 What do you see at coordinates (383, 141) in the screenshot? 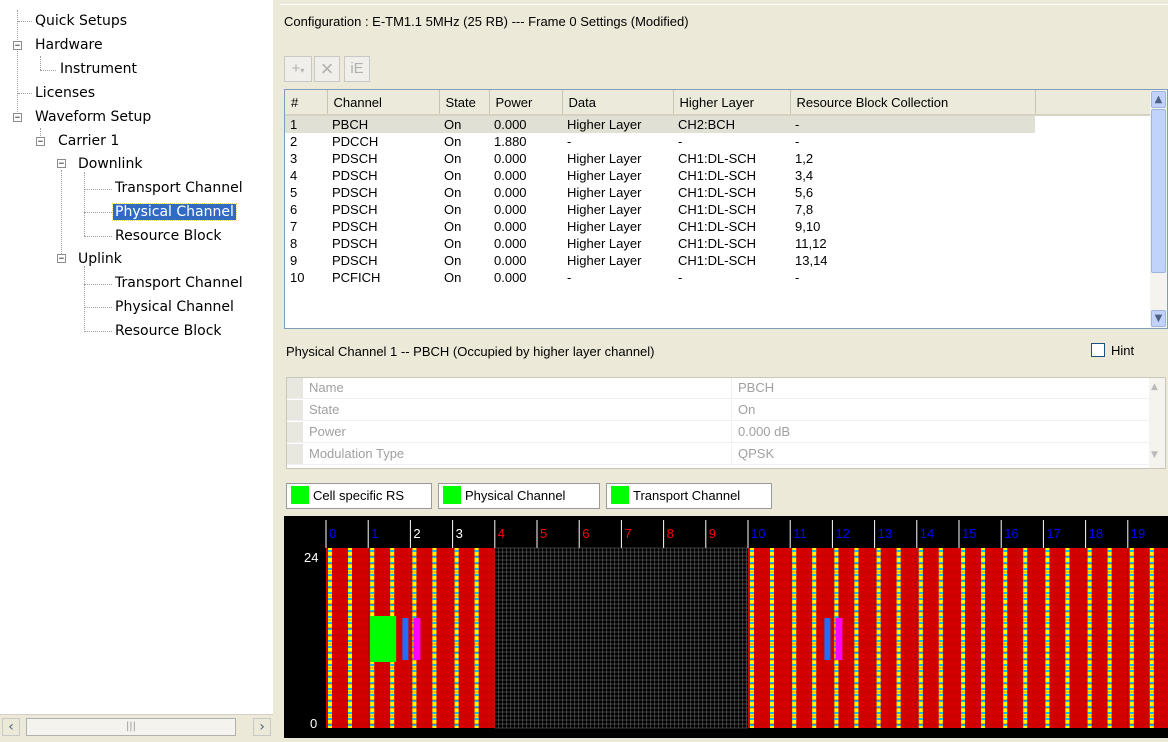
I see `table-cell: PDCCH` at bounding box center [383, 141].